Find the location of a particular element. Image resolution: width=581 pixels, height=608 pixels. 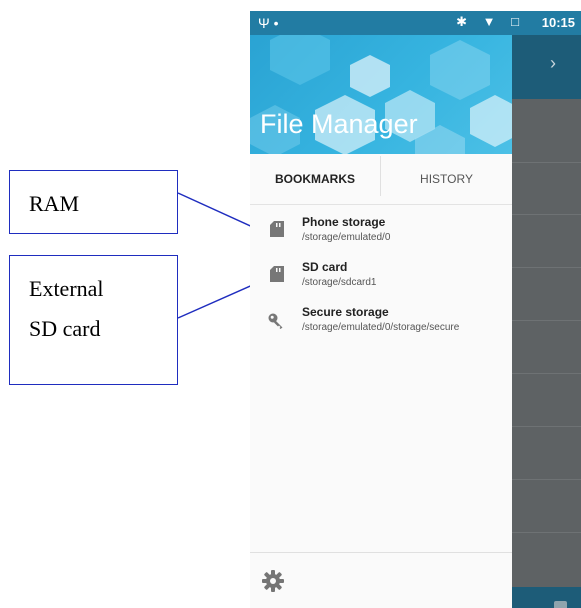

drawer-title: File Manager is located at coordinates (339, 124).